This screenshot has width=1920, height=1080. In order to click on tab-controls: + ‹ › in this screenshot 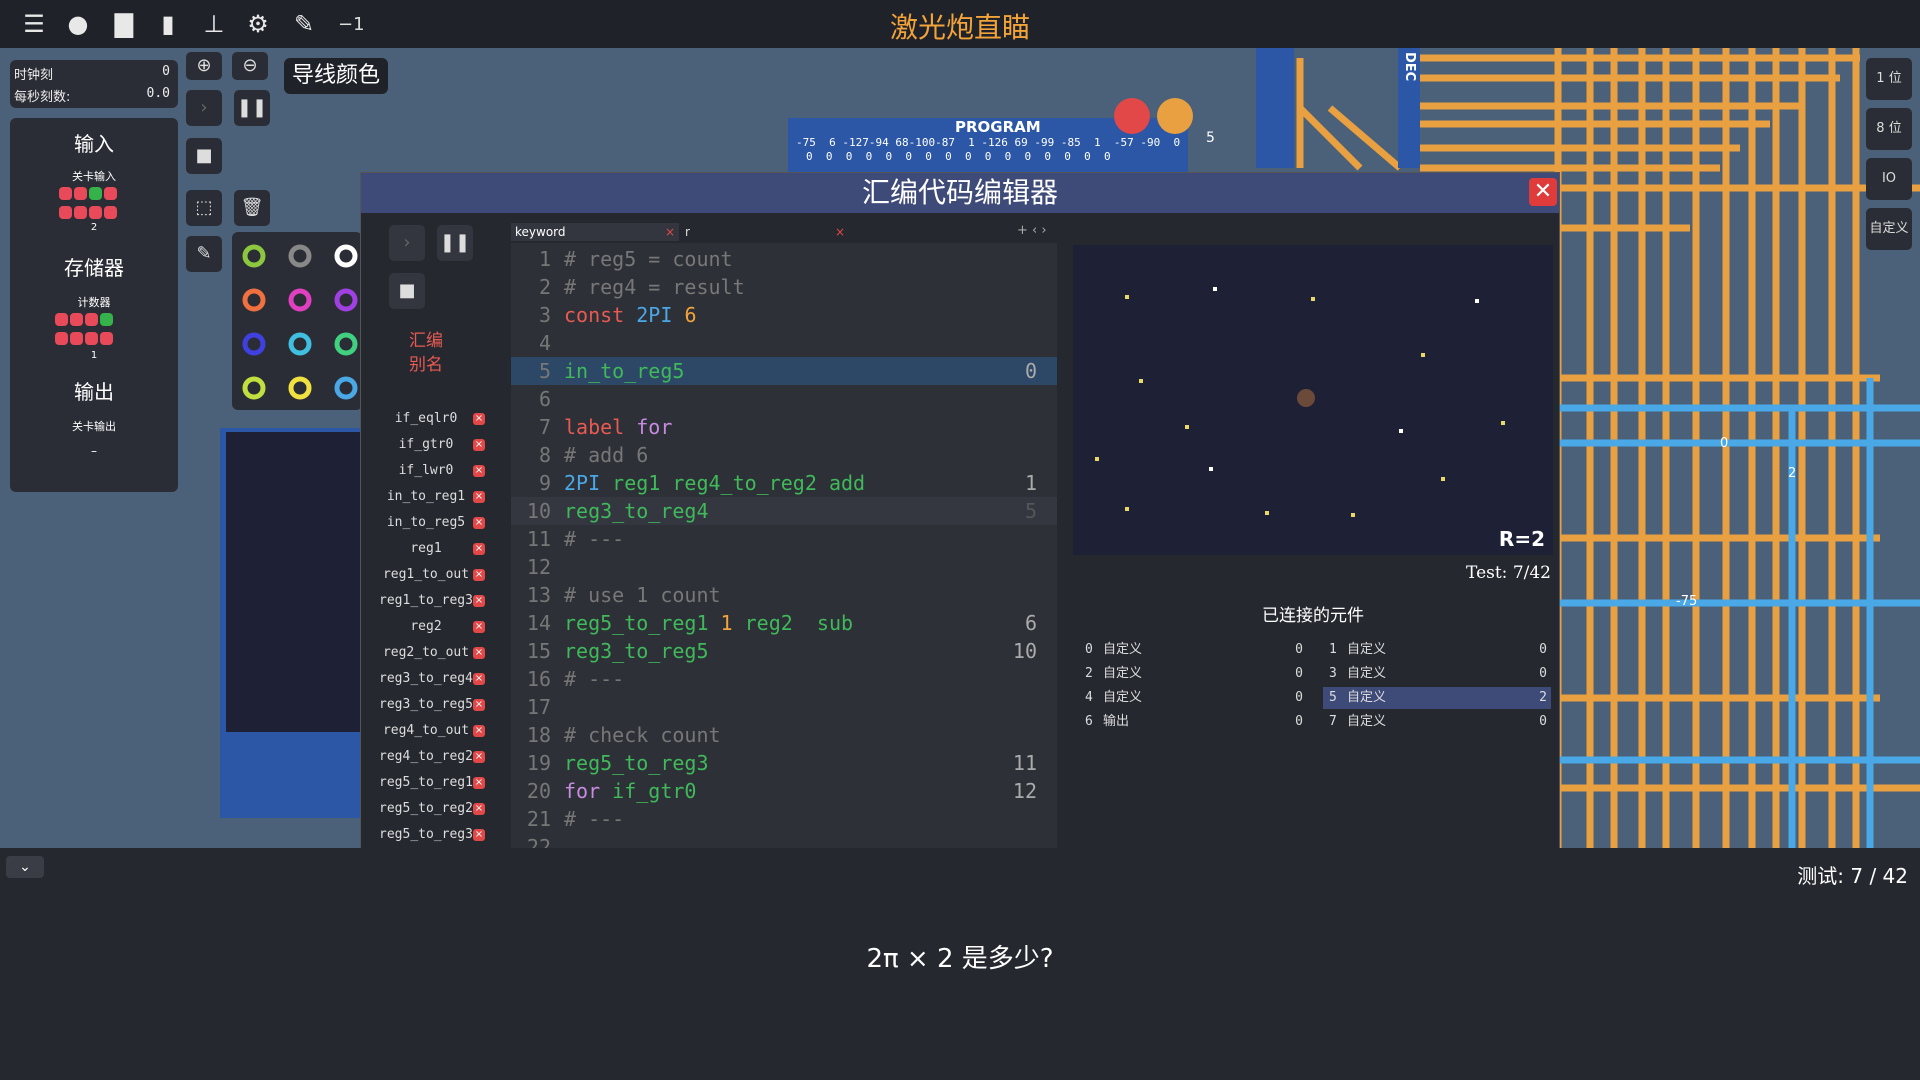, I will do `click(1032, 230)`.